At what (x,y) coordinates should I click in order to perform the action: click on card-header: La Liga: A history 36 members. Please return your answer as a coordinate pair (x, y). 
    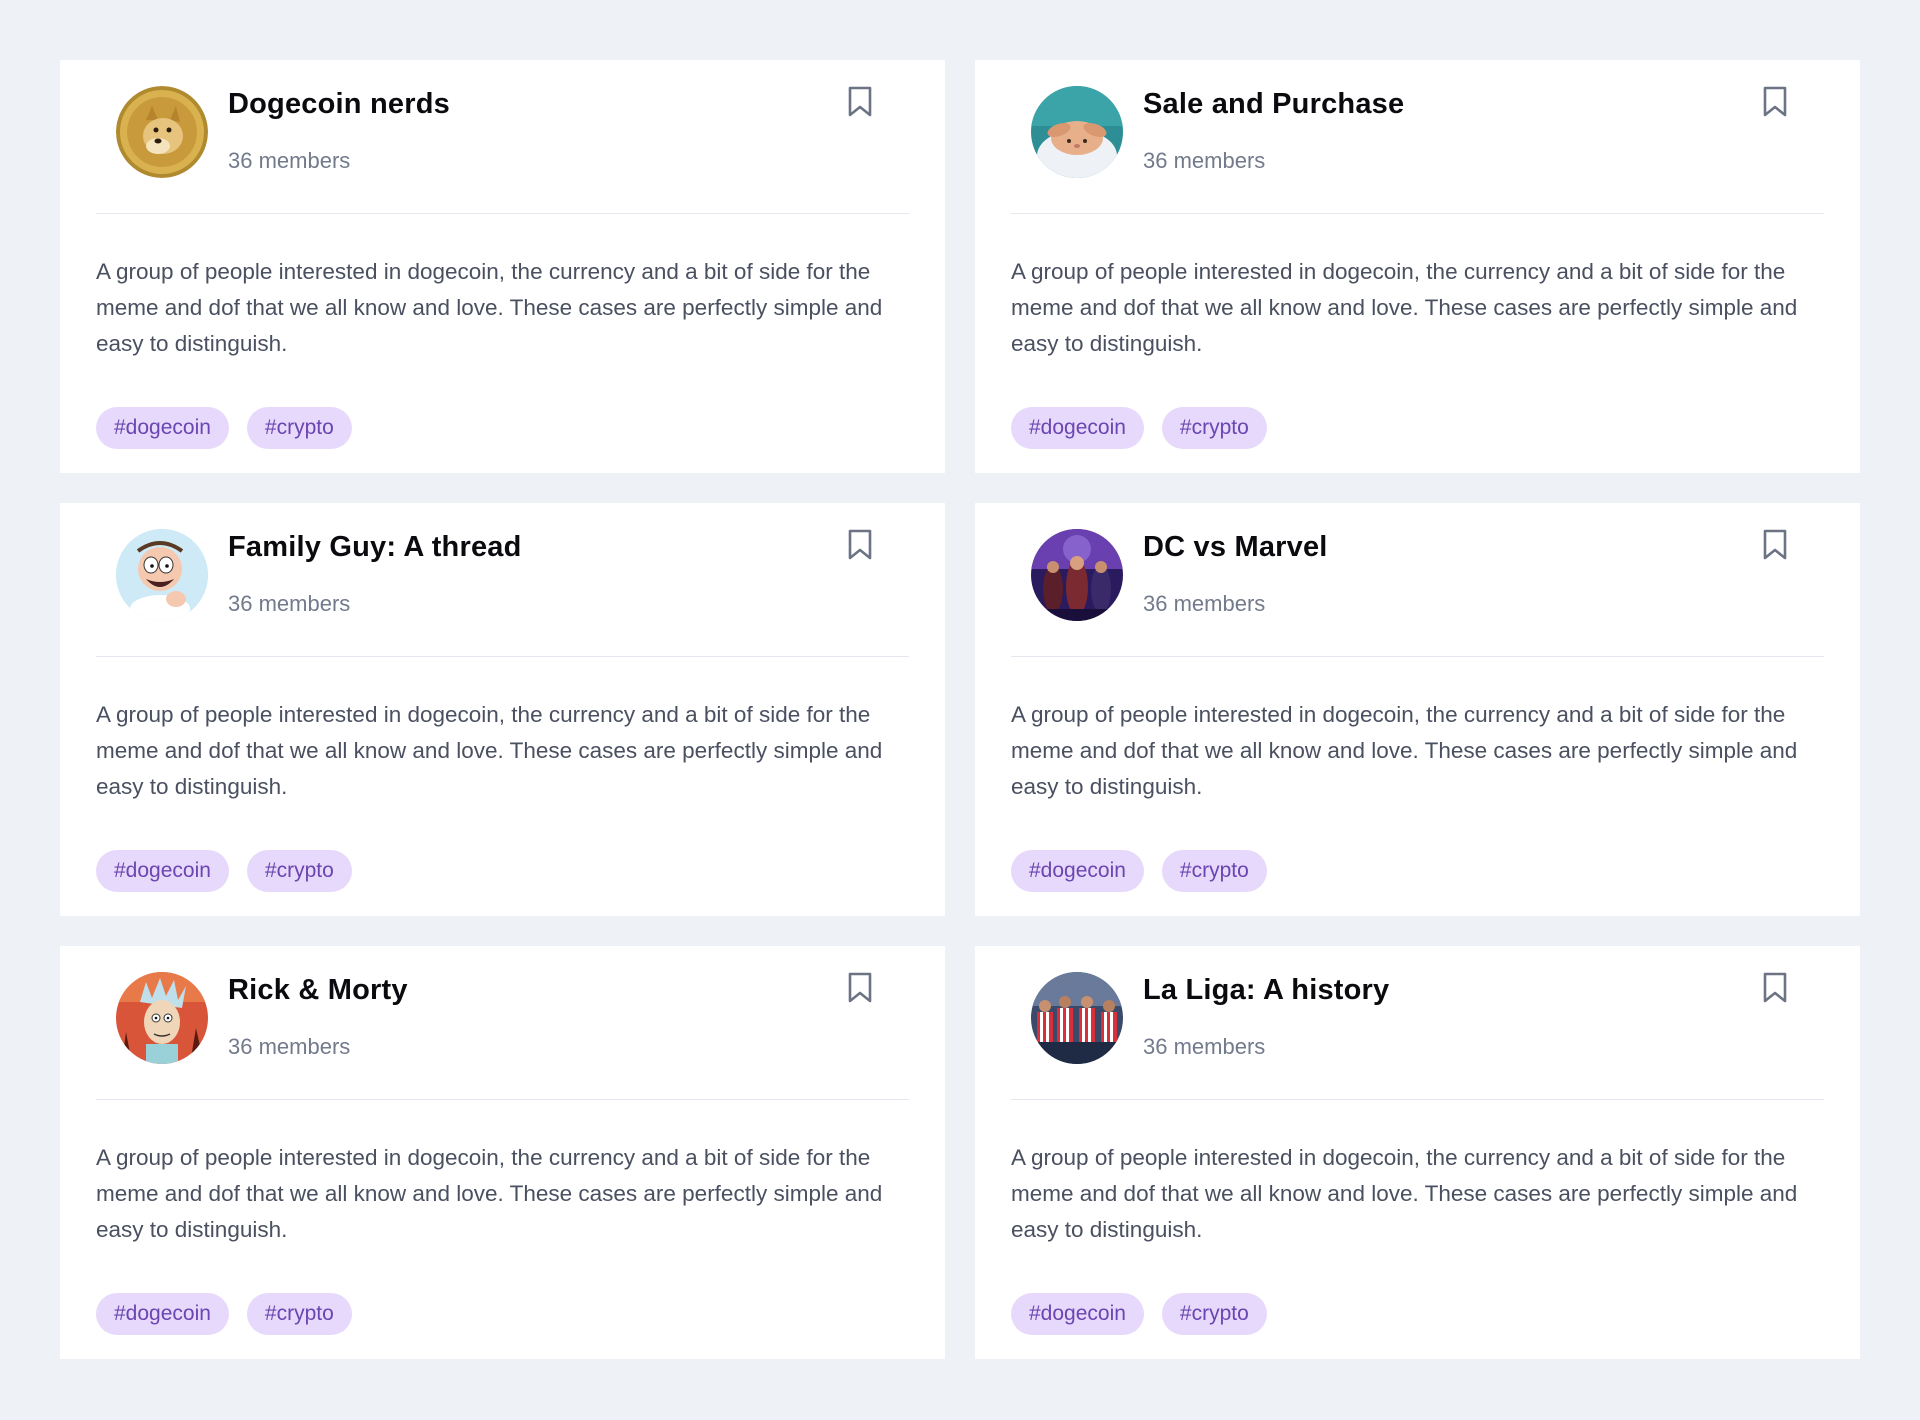
    Looking at the image, I should click on (1417, 1023).